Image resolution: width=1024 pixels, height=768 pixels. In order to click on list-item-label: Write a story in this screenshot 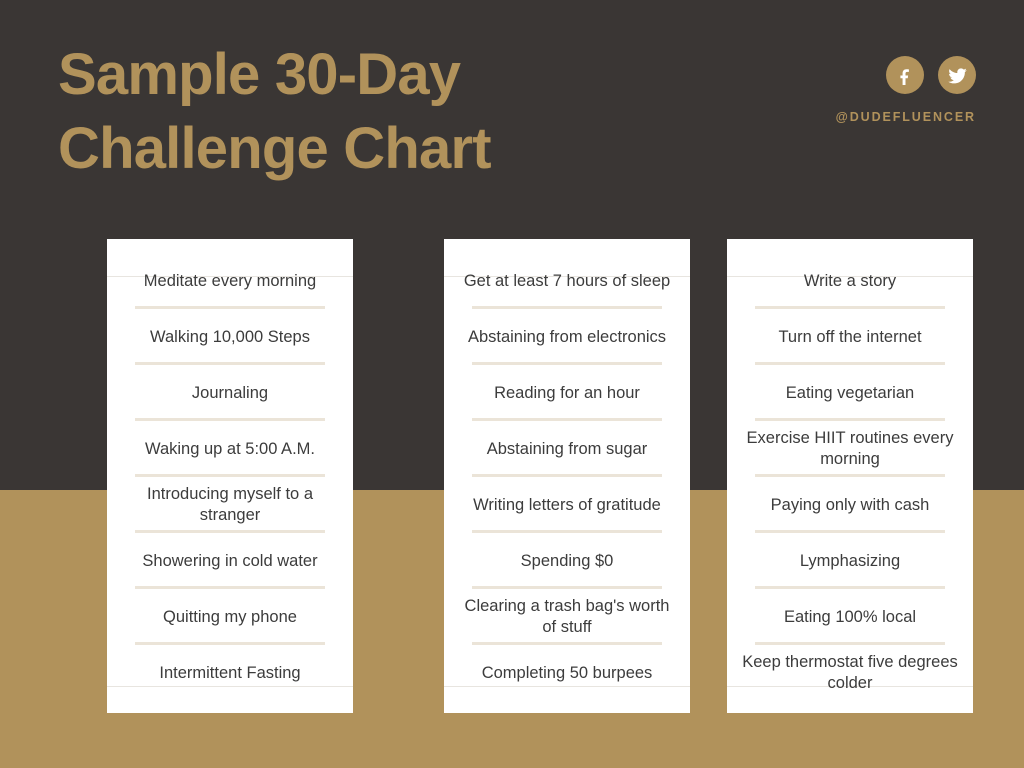, I will do `click(850, 280)`.